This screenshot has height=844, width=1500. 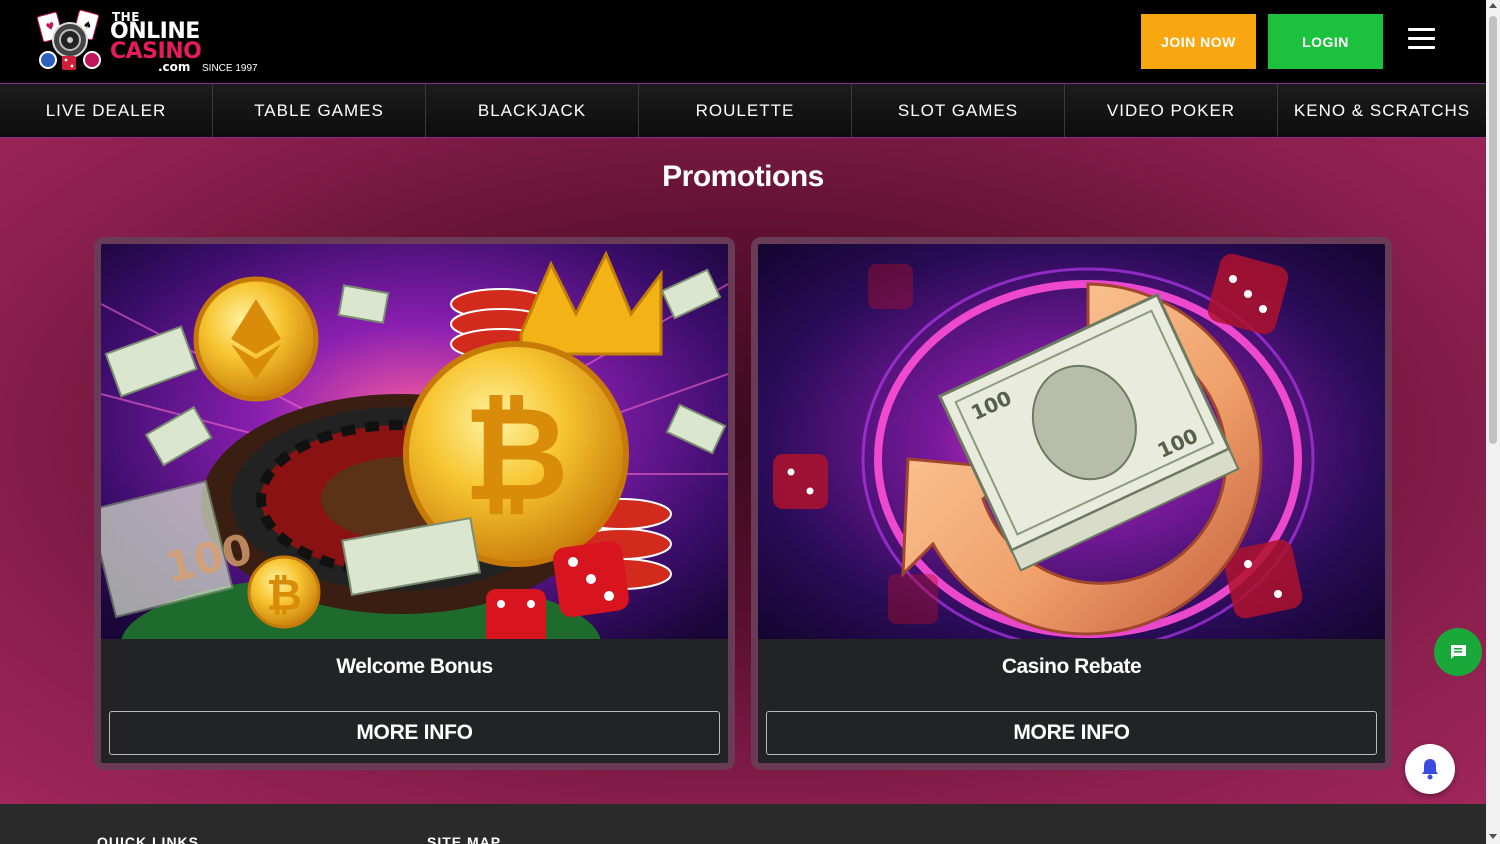 I want to click on scroll-thumb, so click(x=1493, y=230).